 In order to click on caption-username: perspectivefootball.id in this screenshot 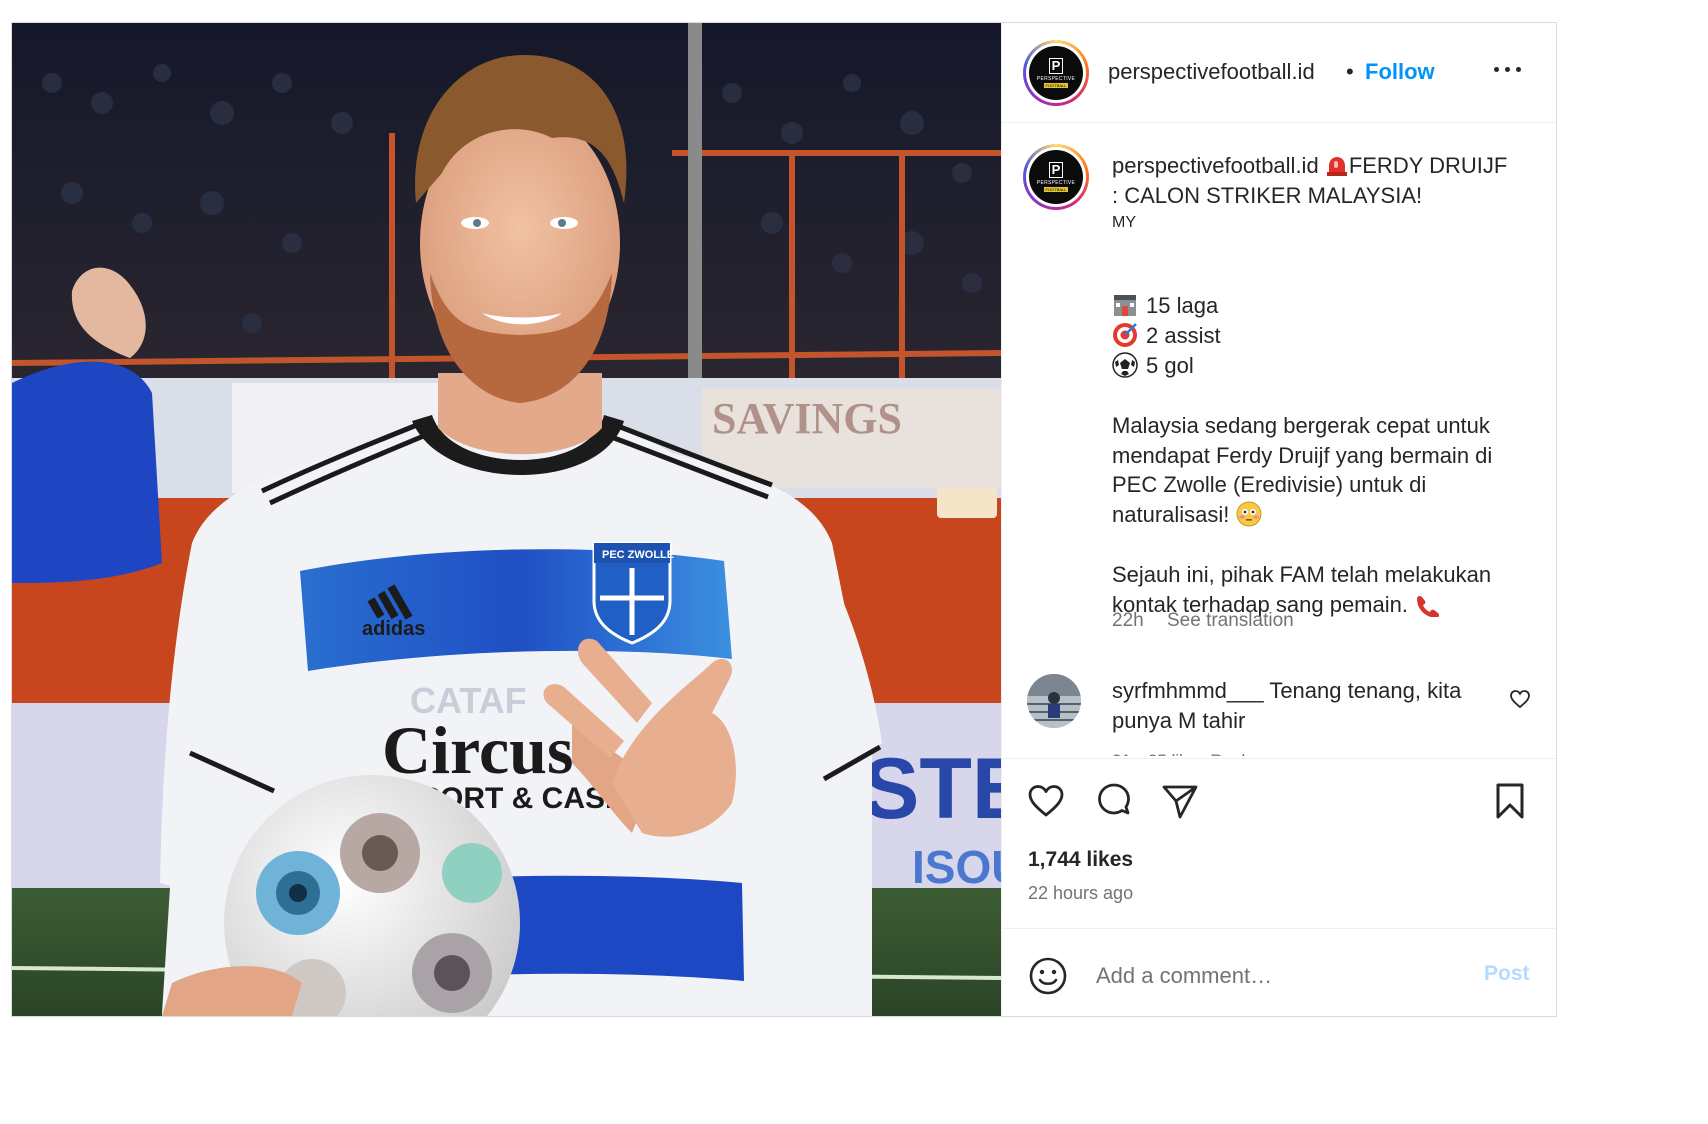, I will do `click(1215, 165)`.